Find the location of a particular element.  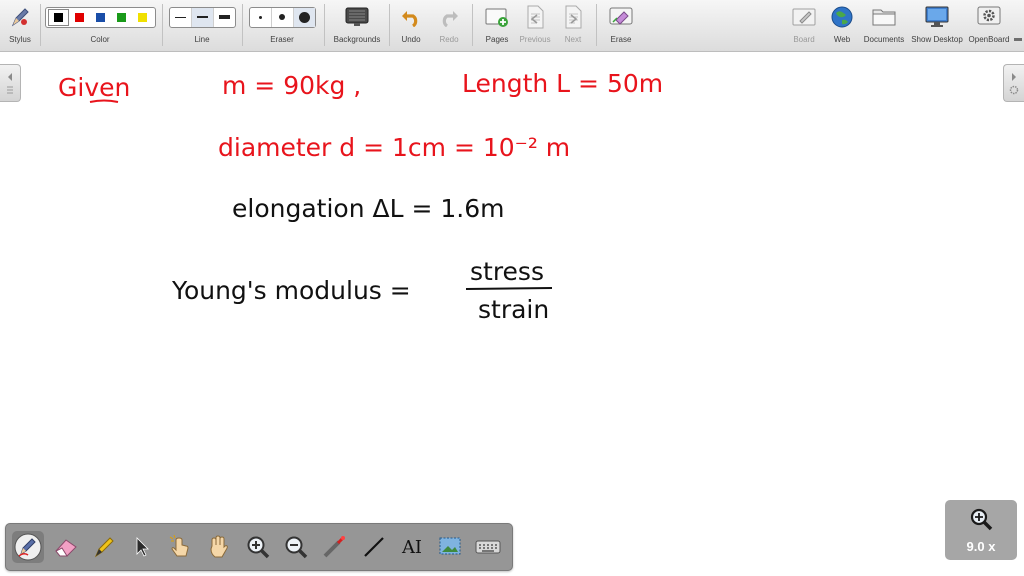

fraction-bar is located at coordinates (509, 288).